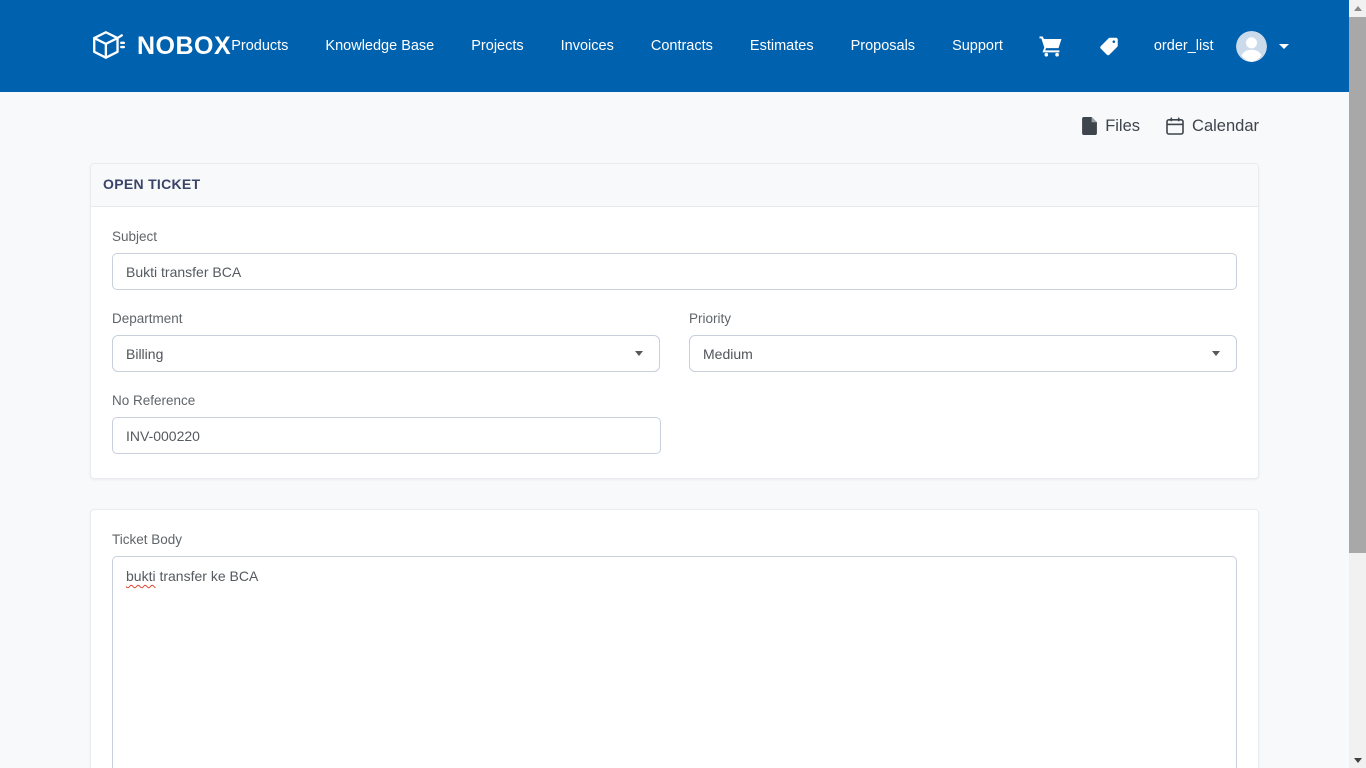 The width and height of the screenshot is (1366, 768). I want to click on cart-button, so click(1050, 46).